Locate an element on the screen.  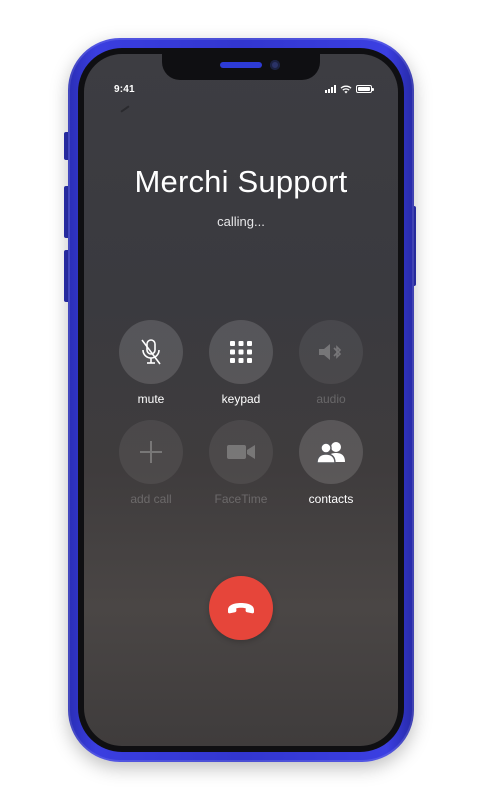
keypad-icon is located at coordinates (241, 352).